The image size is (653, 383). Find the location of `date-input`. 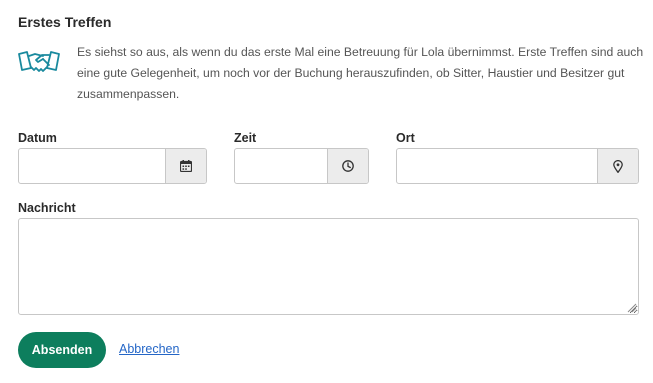

date-input is located at coordinates (92, 166).